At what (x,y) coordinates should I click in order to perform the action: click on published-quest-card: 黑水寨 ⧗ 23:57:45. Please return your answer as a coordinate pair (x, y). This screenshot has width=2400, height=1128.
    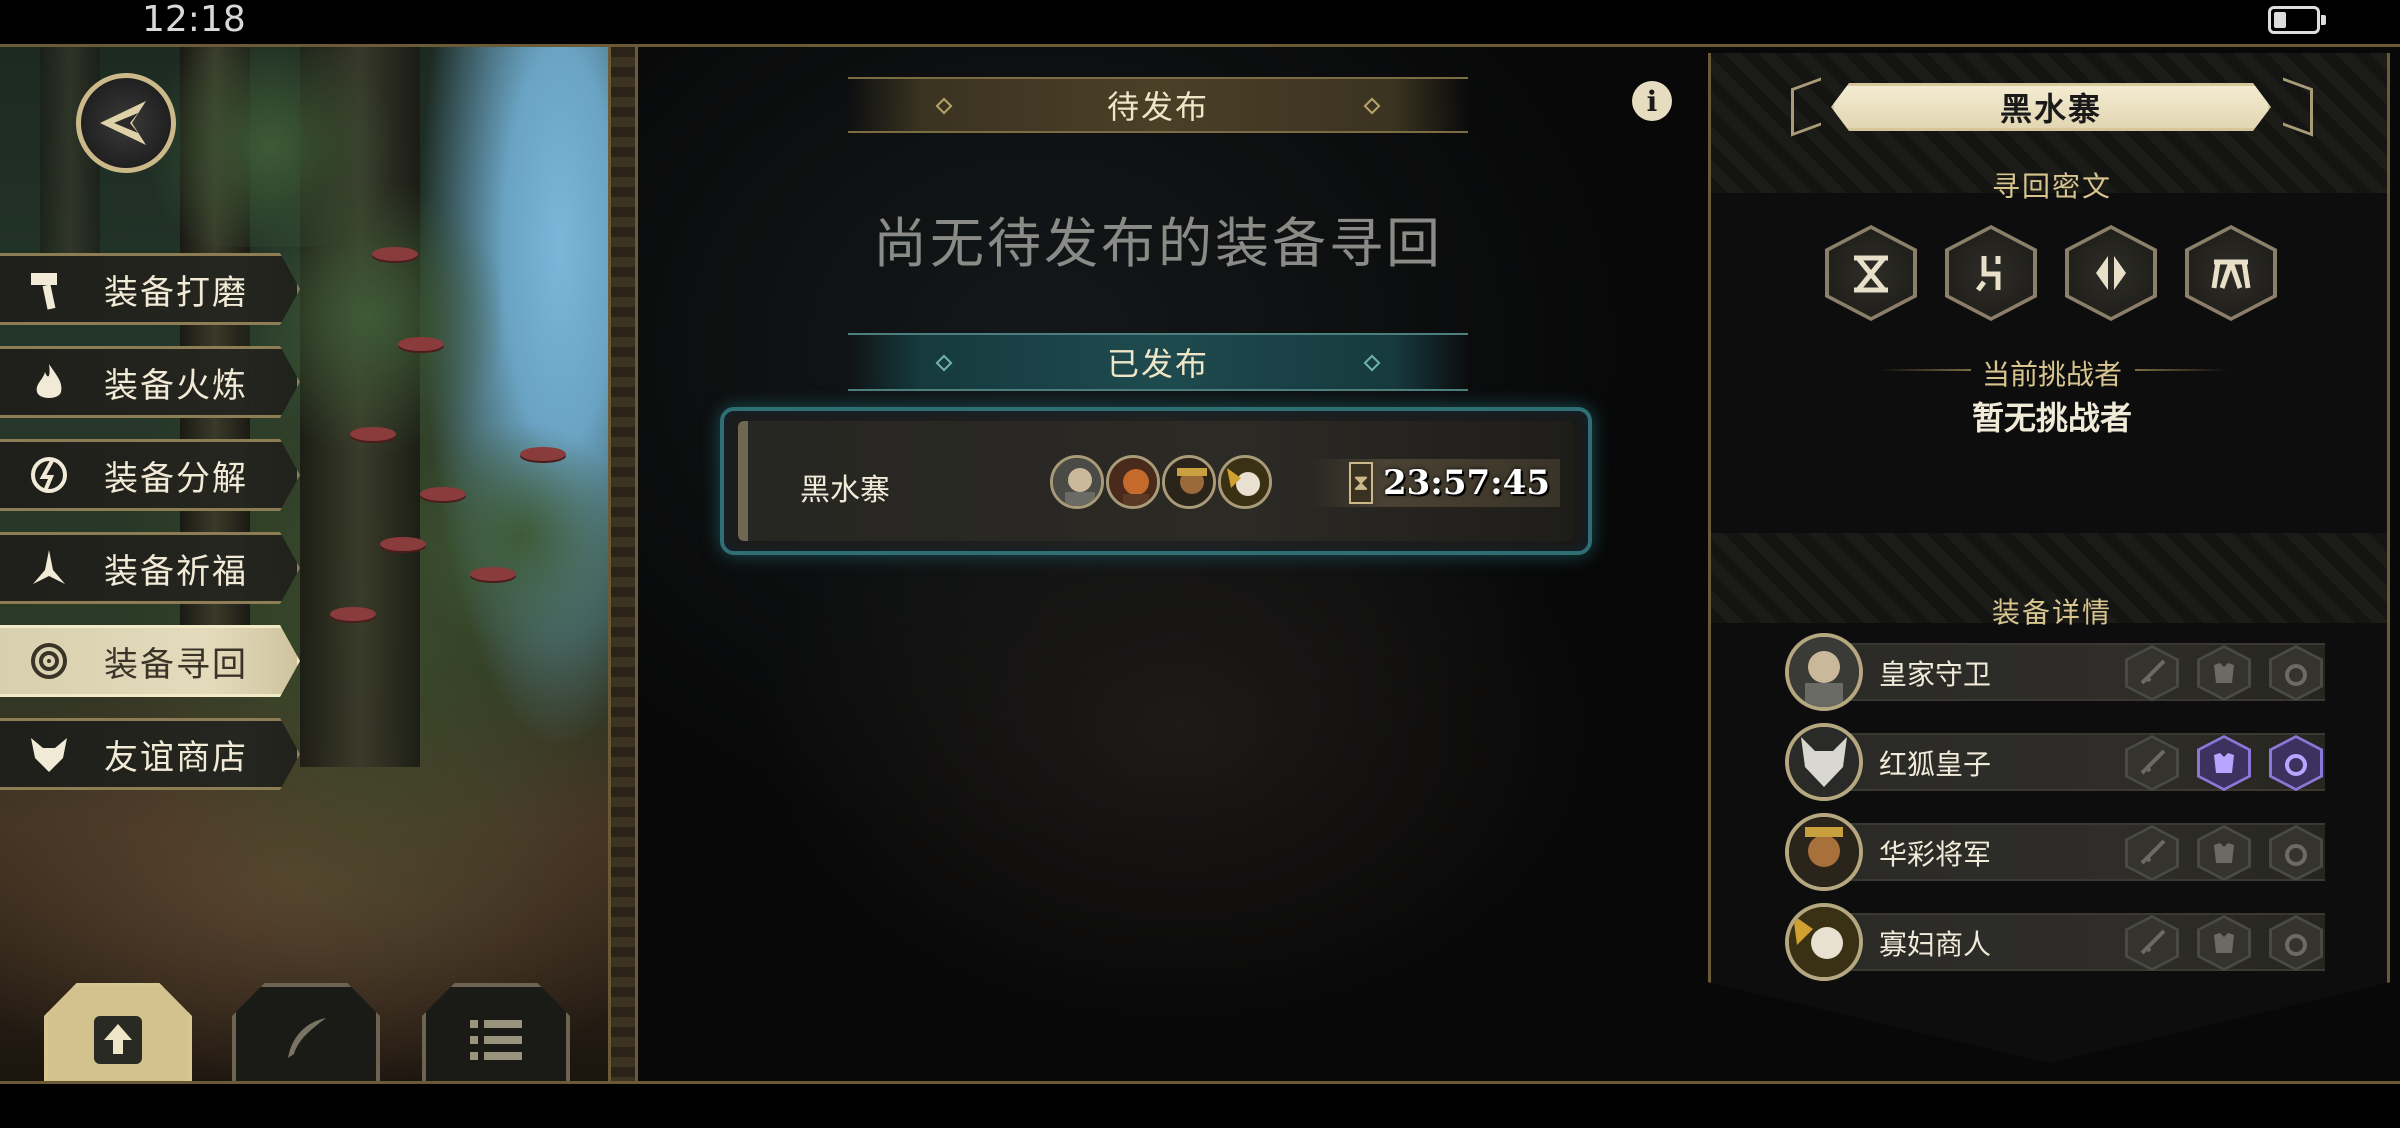
    Looking at the image, I should click on (1156, 481).